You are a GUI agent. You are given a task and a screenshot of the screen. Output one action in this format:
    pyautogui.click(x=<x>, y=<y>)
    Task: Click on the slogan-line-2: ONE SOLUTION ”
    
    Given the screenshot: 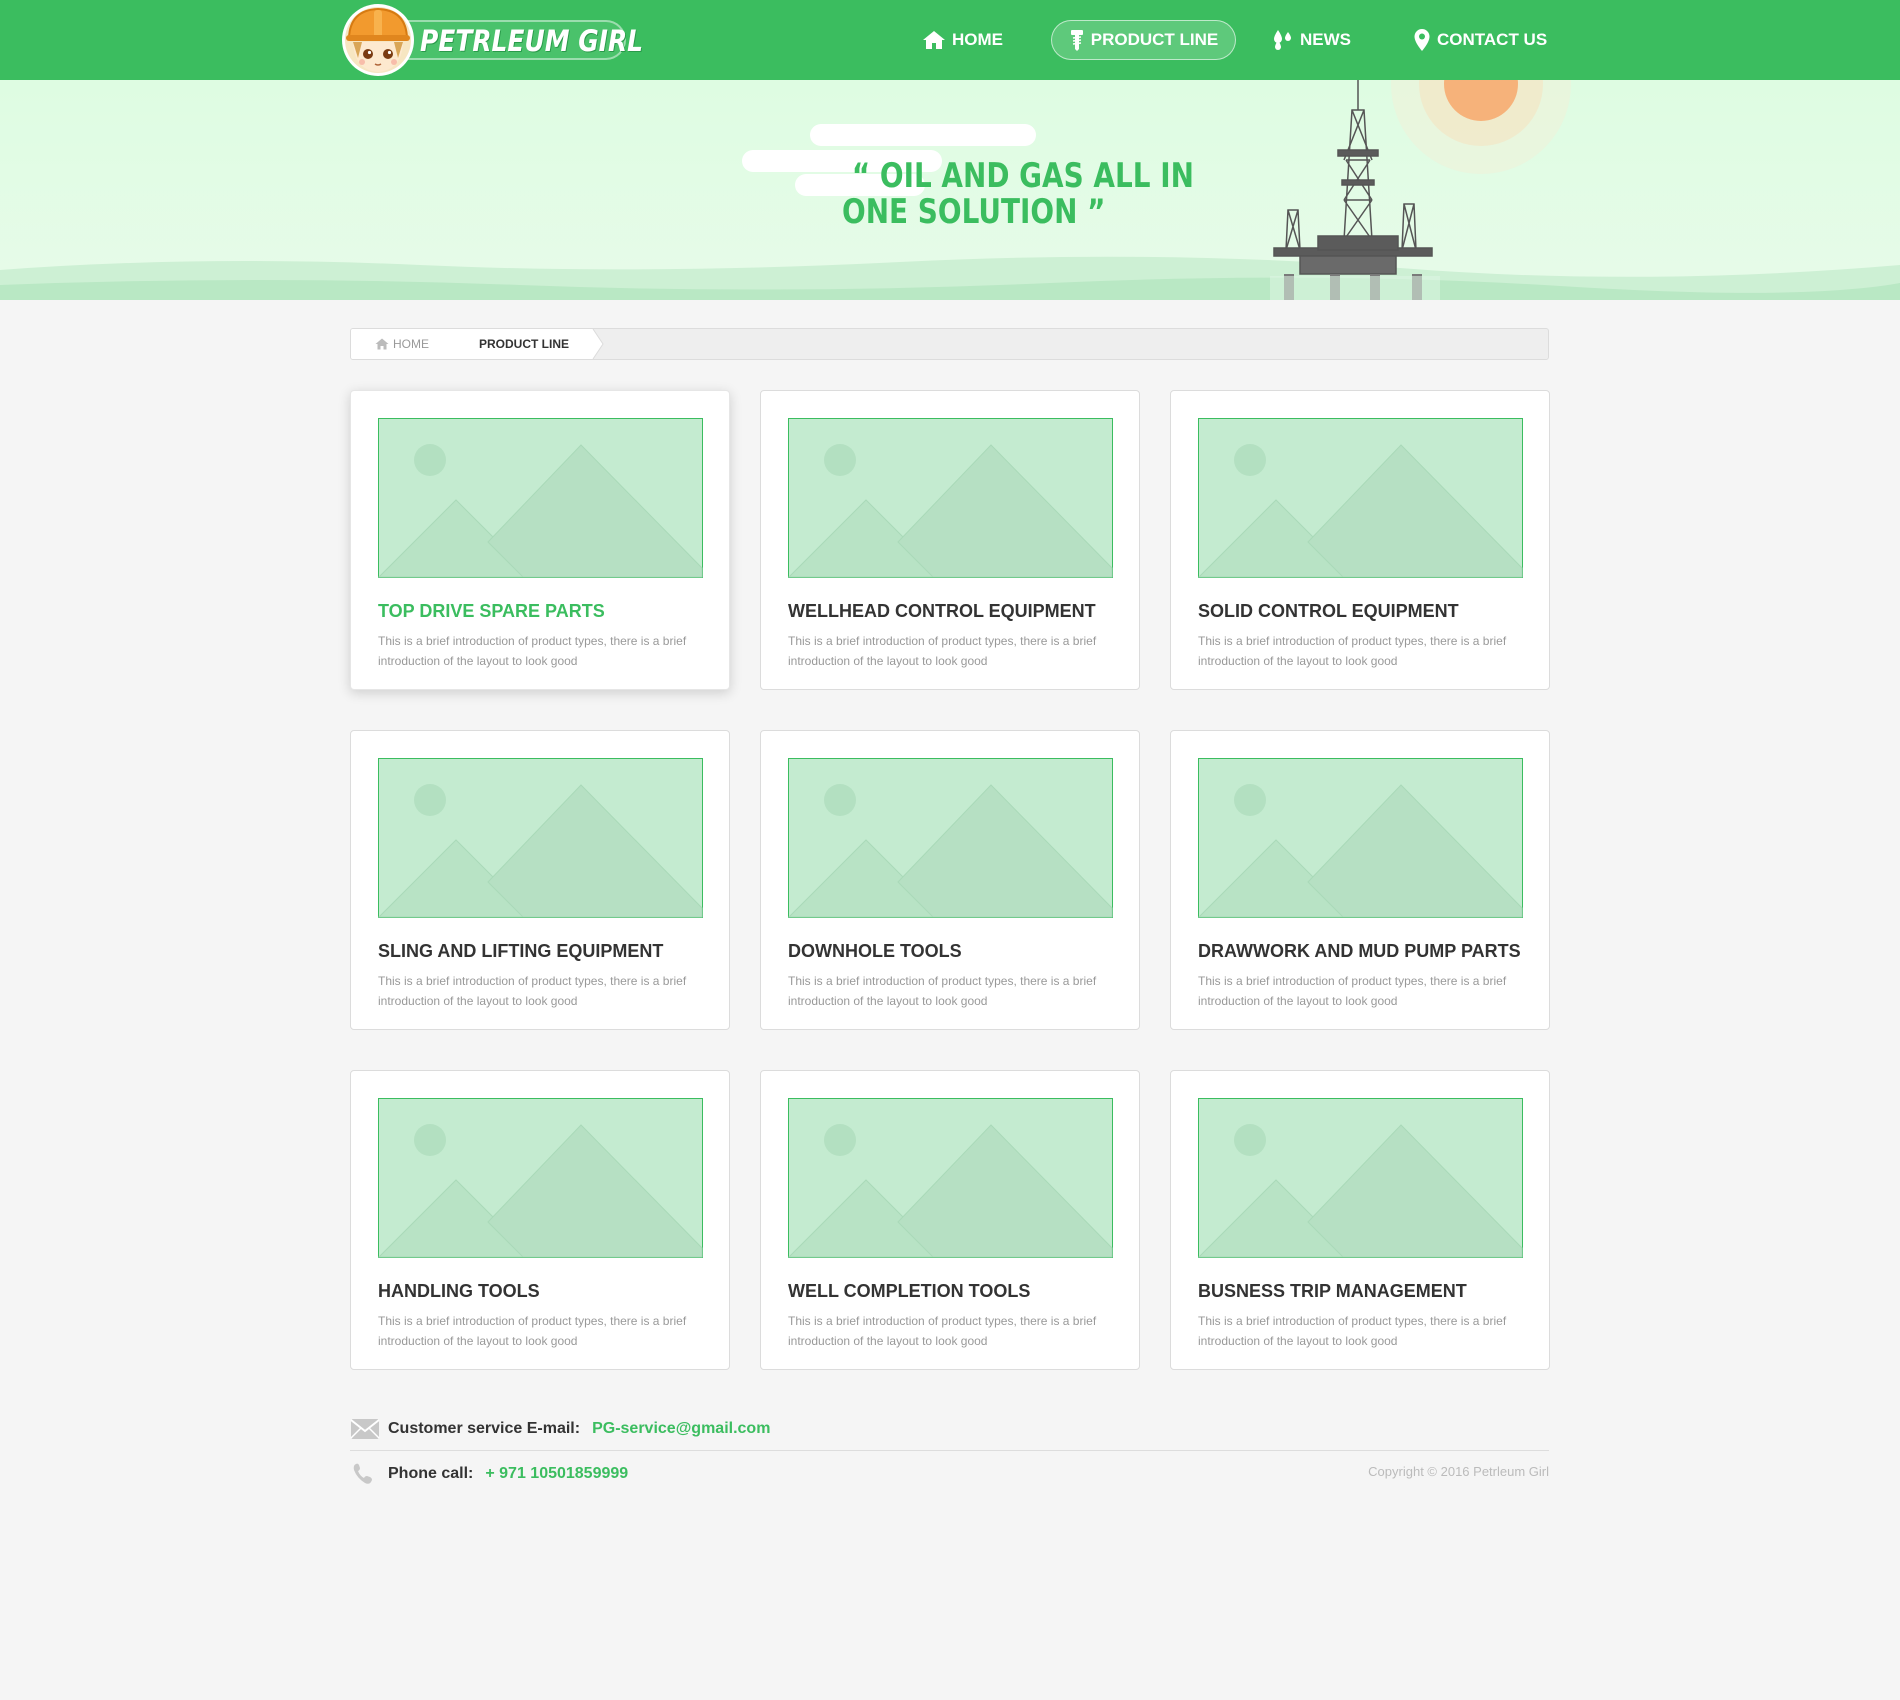 What is the action you would take?
    pyautogui.click(x=974, y=212)
    